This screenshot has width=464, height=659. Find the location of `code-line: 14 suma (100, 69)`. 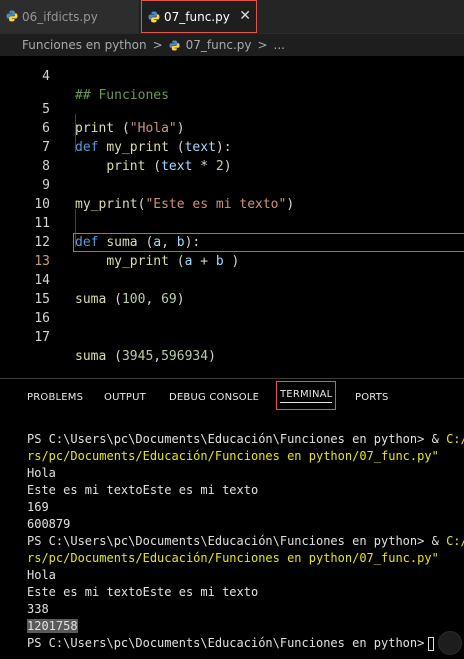

code-line: 14 suma (100, 69) is located at coordinates (232, 279).